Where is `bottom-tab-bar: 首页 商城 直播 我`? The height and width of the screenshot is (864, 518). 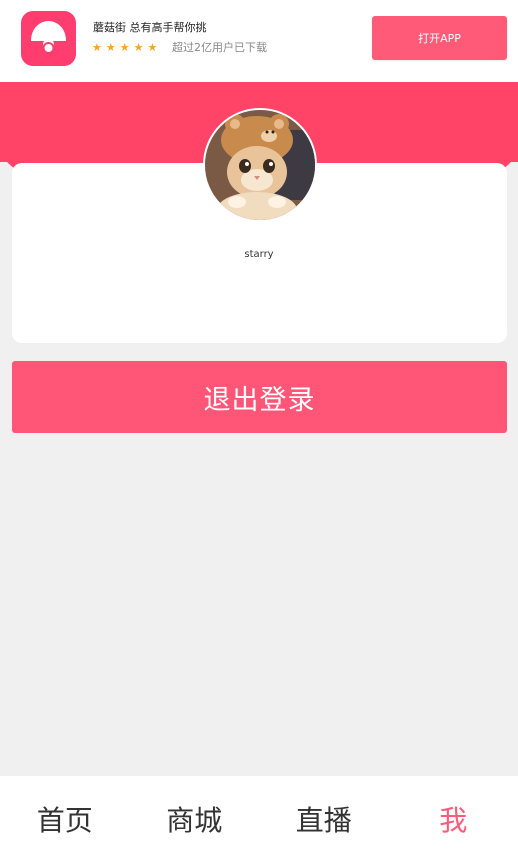
bottom-tab-bar: 首页 商城 直播 我 is located at coordinates (259, 820).